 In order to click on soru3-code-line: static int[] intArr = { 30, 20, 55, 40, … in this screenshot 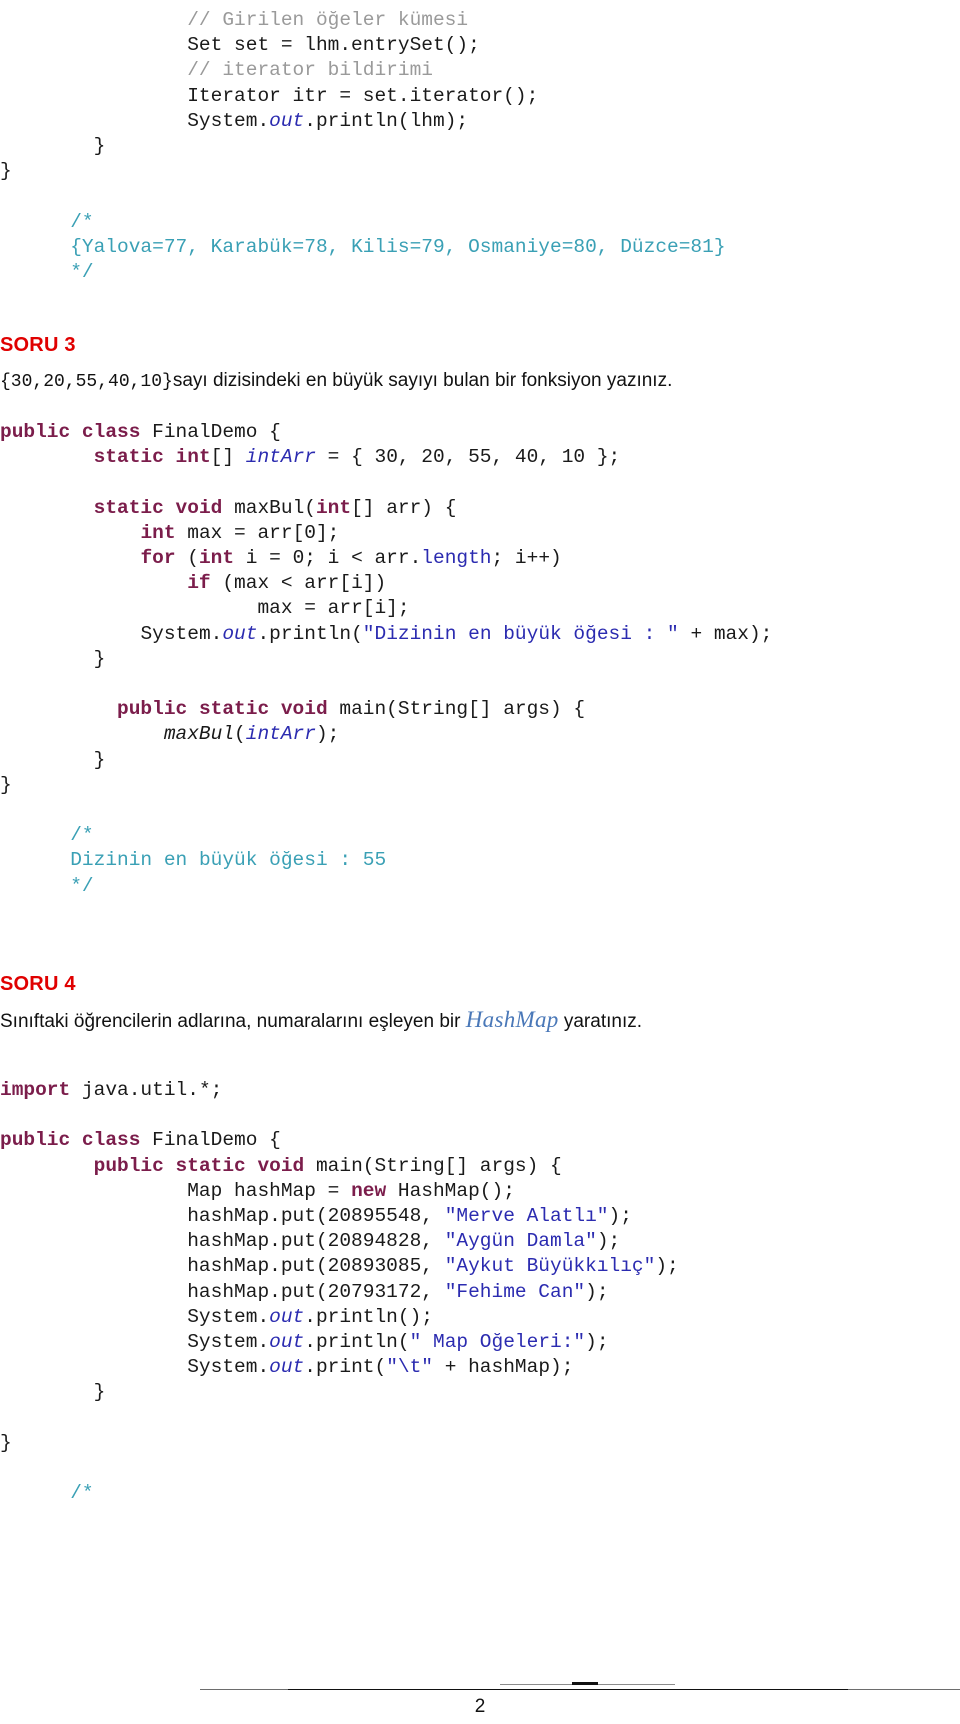, I will do `click(480, 457)`.